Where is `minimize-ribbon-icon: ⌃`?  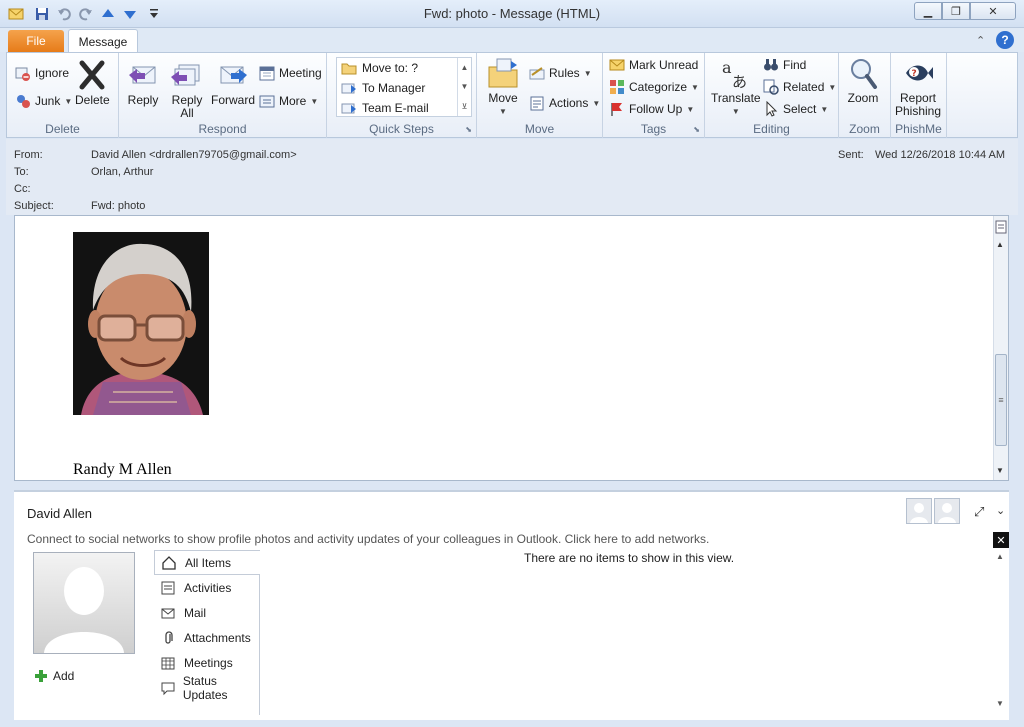
minimize-ribbon-icon: ⌃ is located at coordinates (983, 41).